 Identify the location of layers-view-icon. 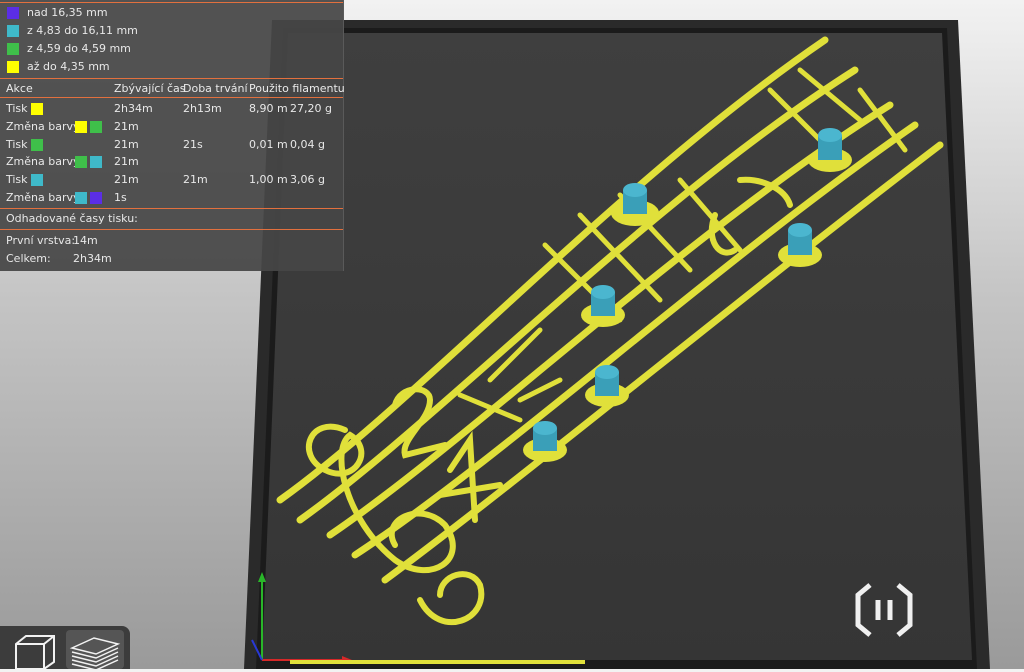
(95, 654).